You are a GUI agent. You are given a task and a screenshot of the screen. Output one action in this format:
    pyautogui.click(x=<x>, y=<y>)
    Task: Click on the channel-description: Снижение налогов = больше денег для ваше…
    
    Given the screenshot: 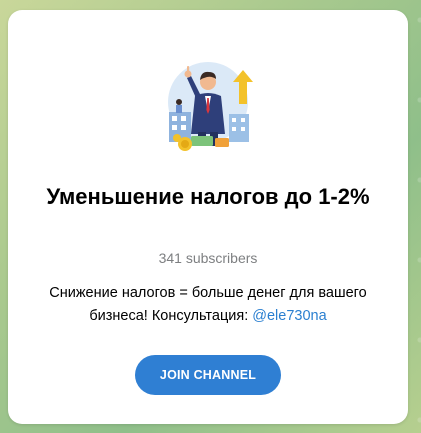 What is the action you would take?
    pyautogui.click(x=208, y=305)
    